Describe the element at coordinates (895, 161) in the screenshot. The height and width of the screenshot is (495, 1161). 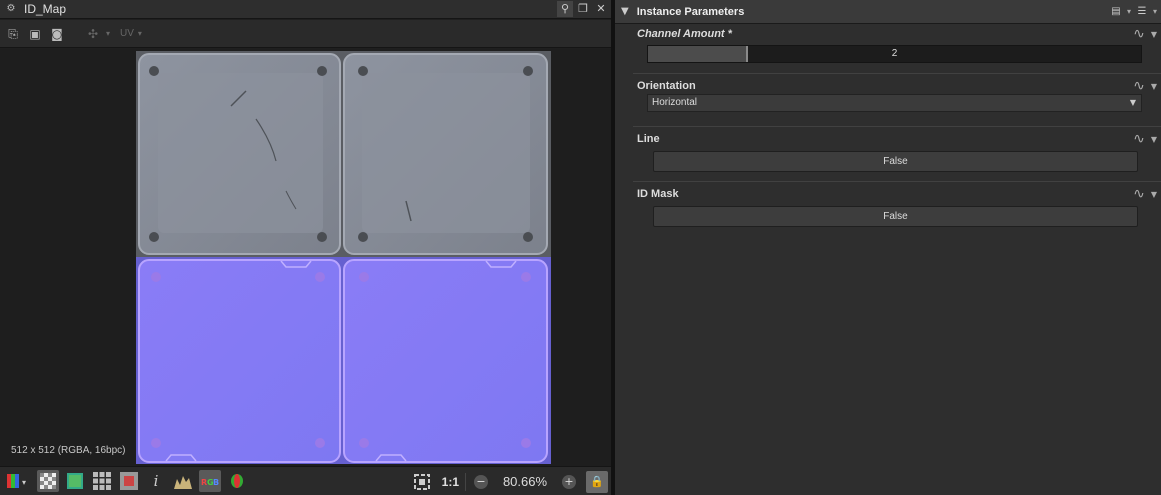
I see `line-toggle-button: False` at that location.